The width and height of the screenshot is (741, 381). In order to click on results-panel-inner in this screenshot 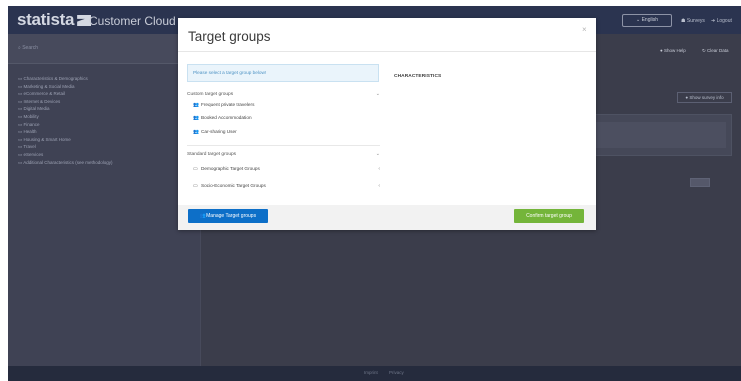, I will do `click(657, 135)`.